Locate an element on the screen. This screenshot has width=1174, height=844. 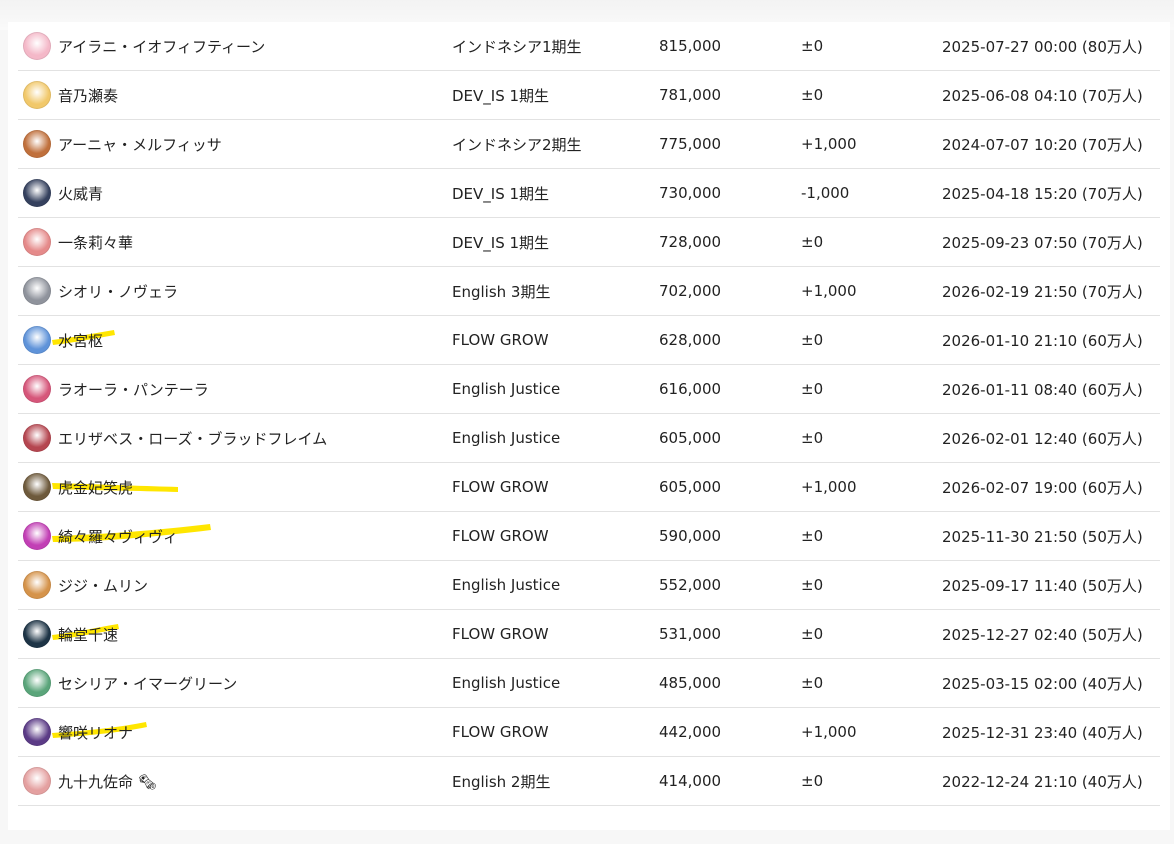
talent-name-link: 火威青 is located at coordinates (80, 193).